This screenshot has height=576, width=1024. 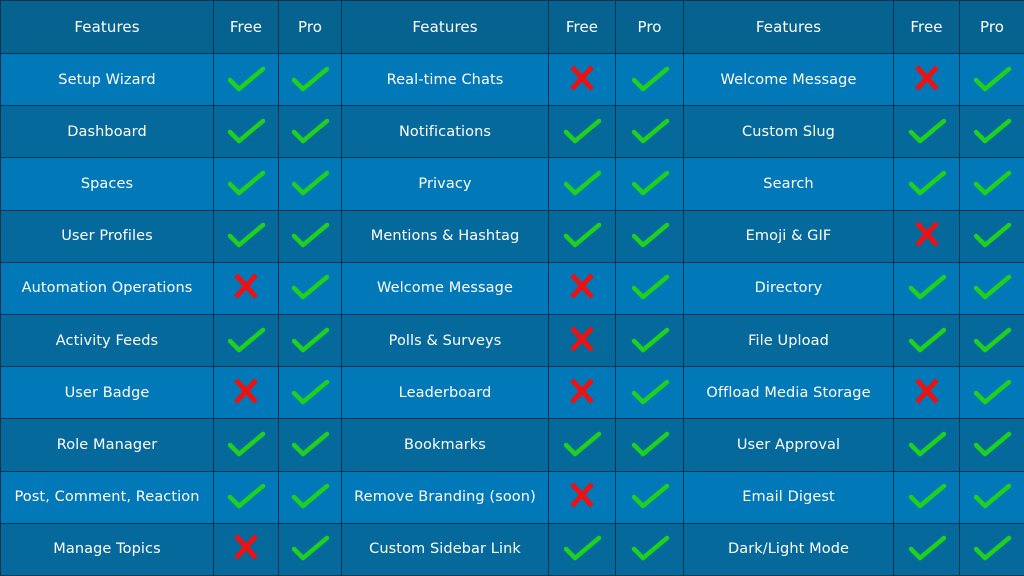 I want to click on feature-name: Custom Slug, so click(x=788, y=132).